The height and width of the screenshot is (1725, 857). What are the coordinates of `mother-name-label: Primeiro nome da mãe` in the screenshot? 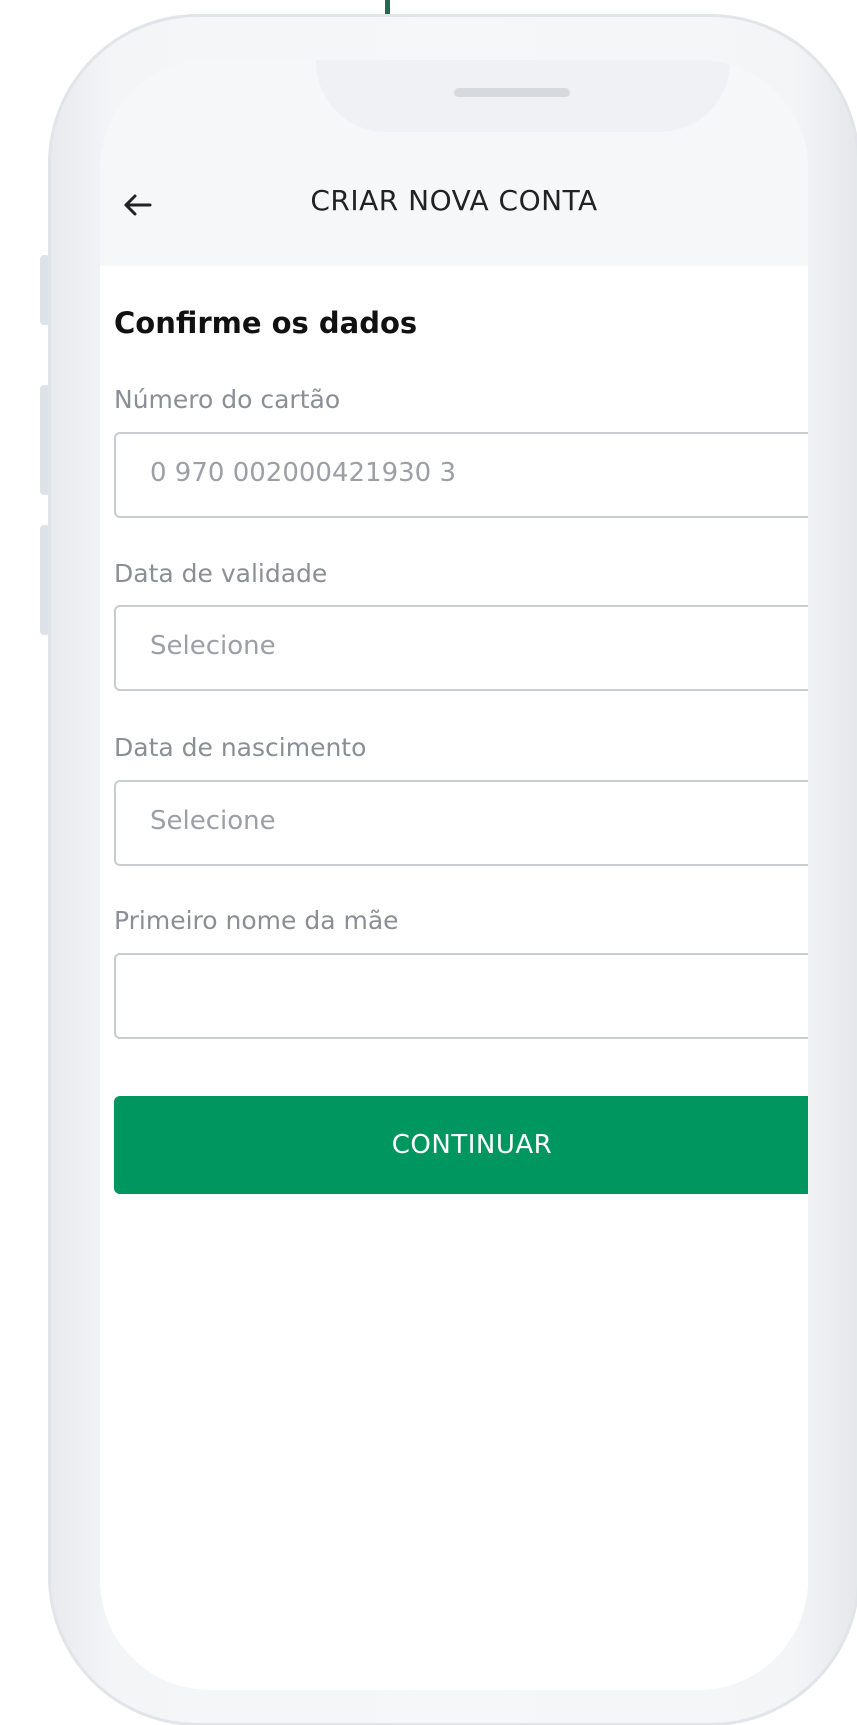 It's located at (256, 920).